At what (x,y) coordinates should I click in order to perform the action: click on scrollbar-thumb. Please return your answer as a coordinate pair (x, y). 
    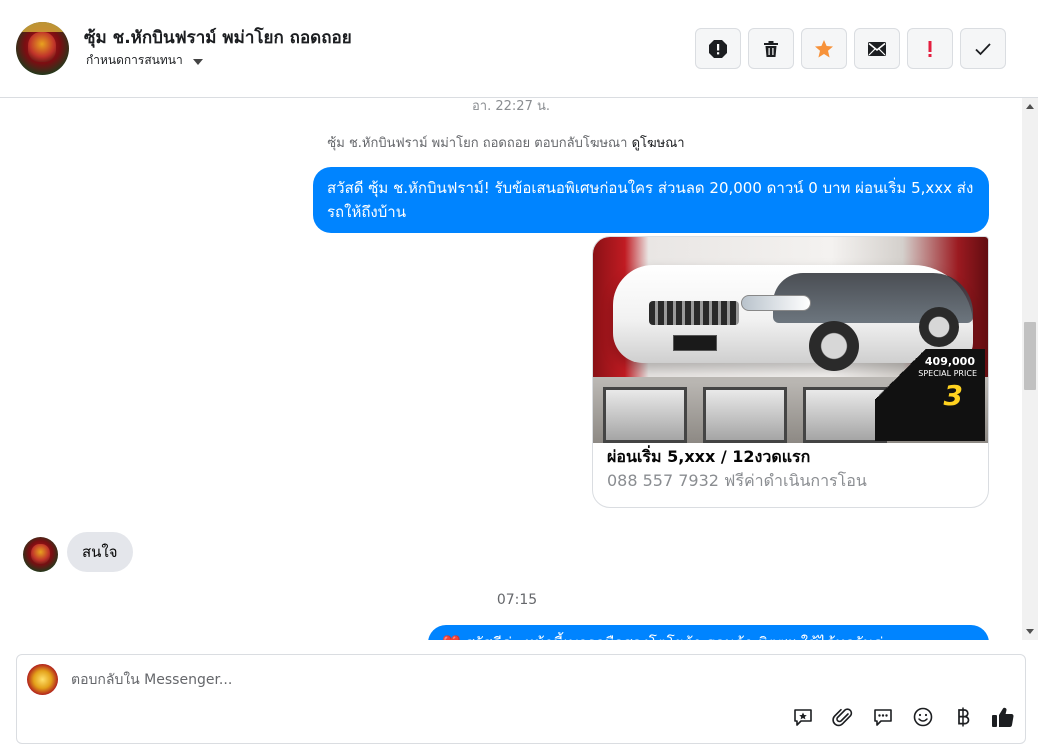
    Looking at the image, I should click on (1030, 356).